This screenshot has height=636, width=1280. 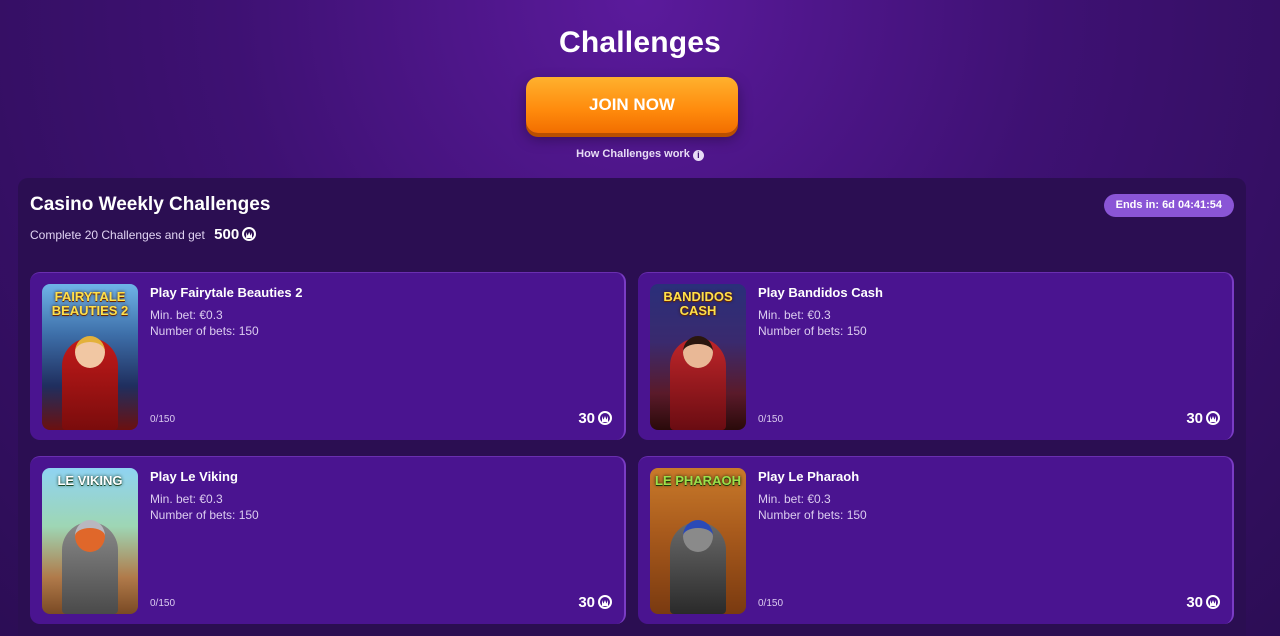 What do you see at coordinates (90, 303) in the screenshot?
I see `game-thumbnail-title: FAIRYTALE BEAUTIES 2` at bounding box center [90, 303].